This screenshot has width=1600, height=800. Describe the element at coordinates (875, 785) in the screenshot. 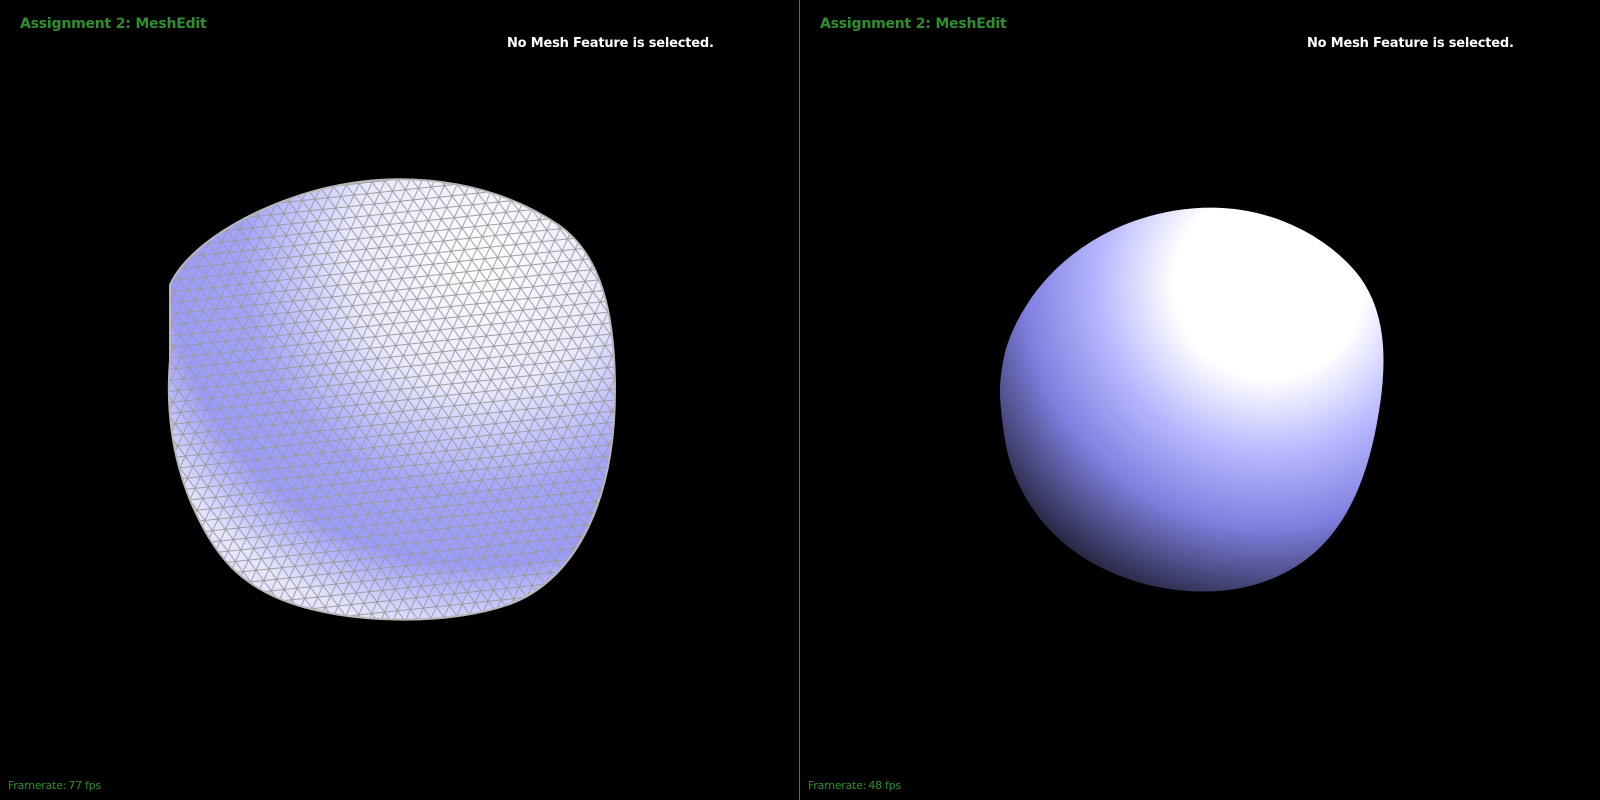

I see `framerate-value: 48` at that location.